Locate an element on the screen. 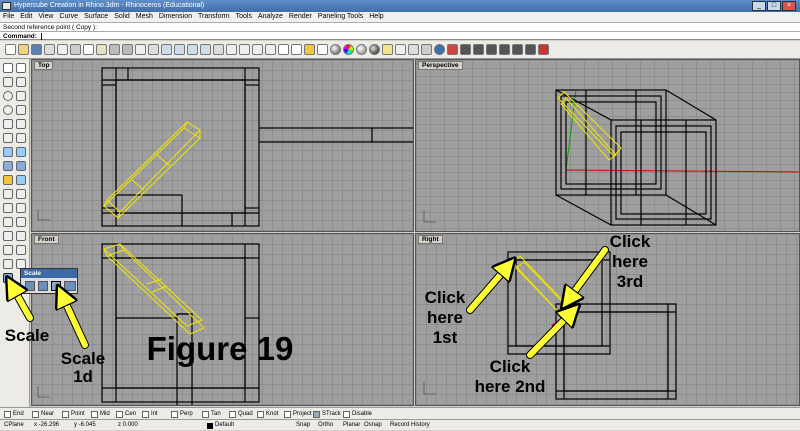  viewport-title-right: Right is located at coordinates (430, 239).